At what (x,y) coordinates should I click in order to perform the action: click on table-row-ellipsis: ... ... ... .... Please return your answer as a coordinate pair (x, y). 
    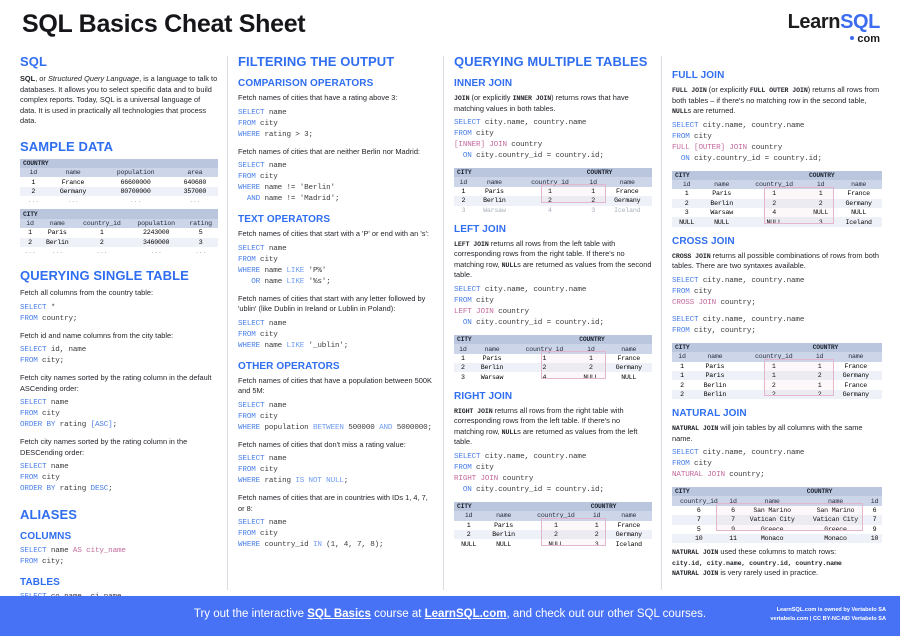
    Looking at the image, I should click on (119, 201).